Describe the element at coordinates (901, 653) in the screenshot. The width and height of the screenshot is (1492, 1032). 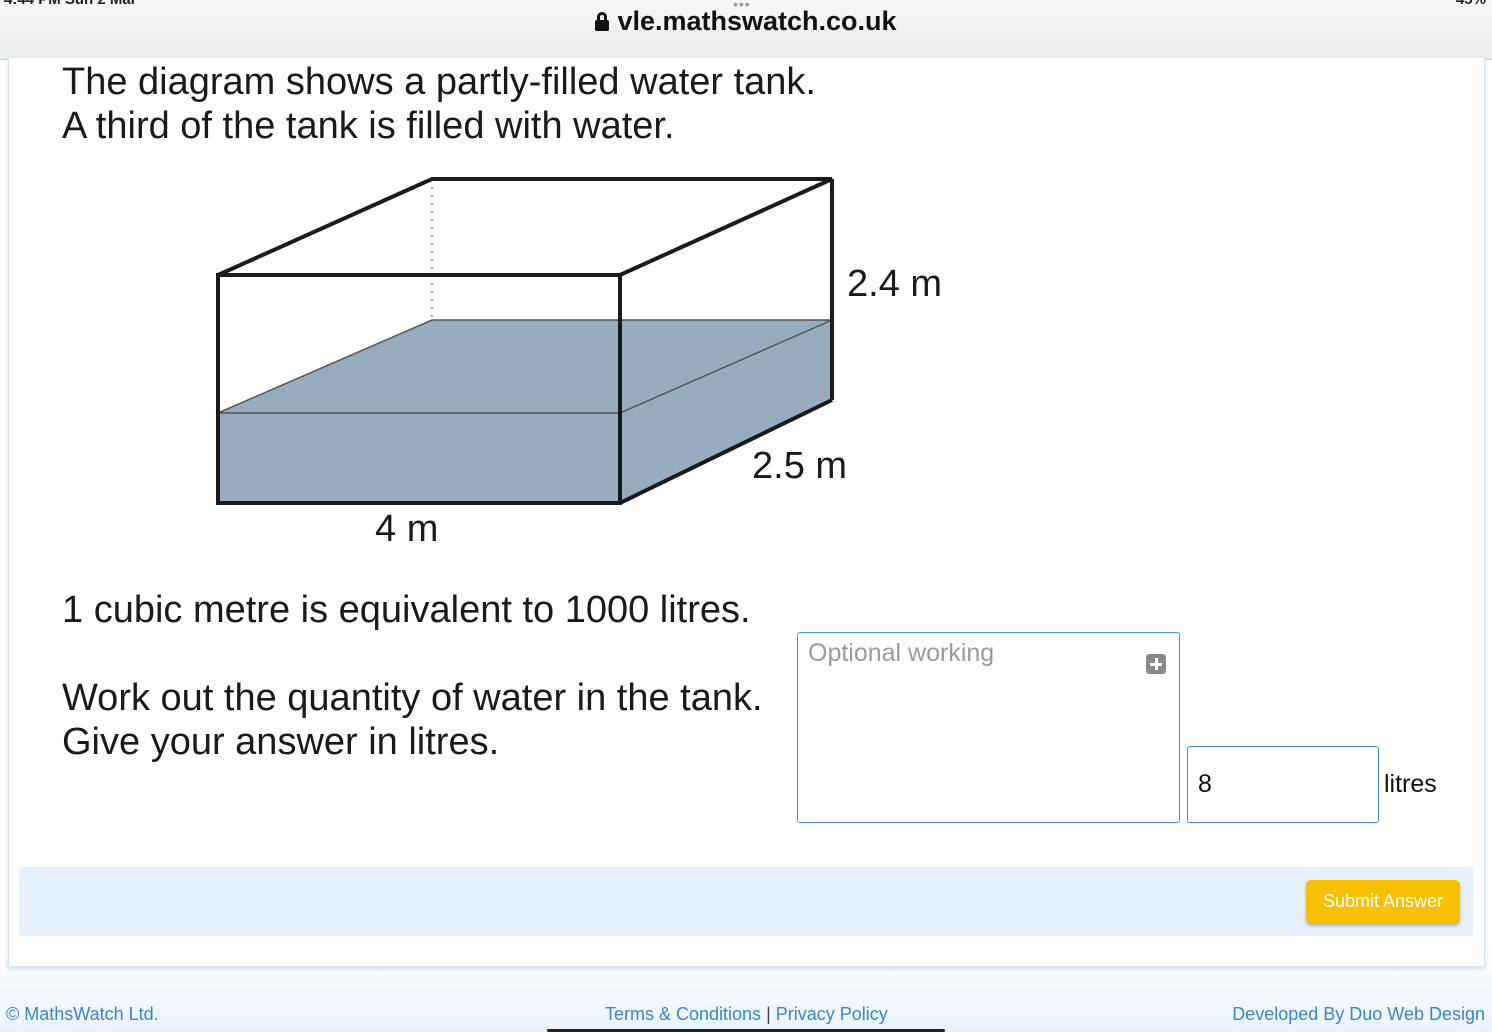
I see `working-placeholder: Optional working` at that location.